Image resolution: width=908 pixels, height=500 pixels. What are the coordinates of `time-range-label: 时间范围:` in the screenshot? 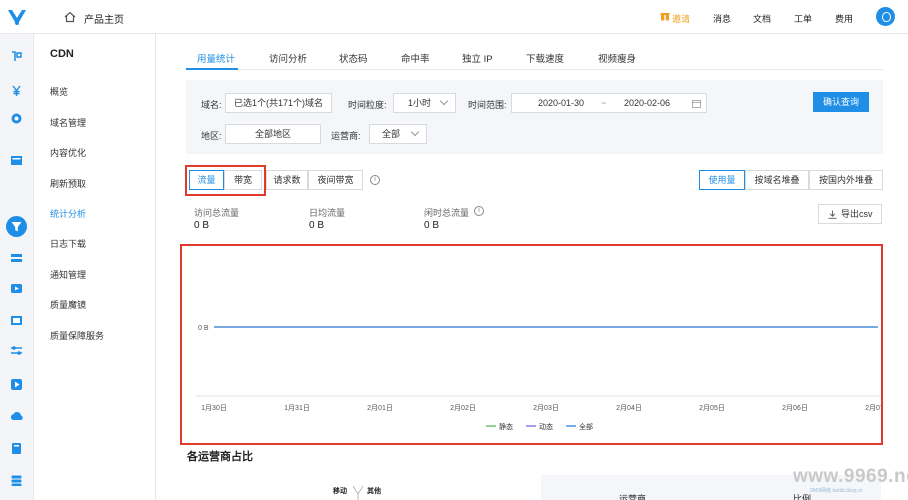 It's located at (487, 105).